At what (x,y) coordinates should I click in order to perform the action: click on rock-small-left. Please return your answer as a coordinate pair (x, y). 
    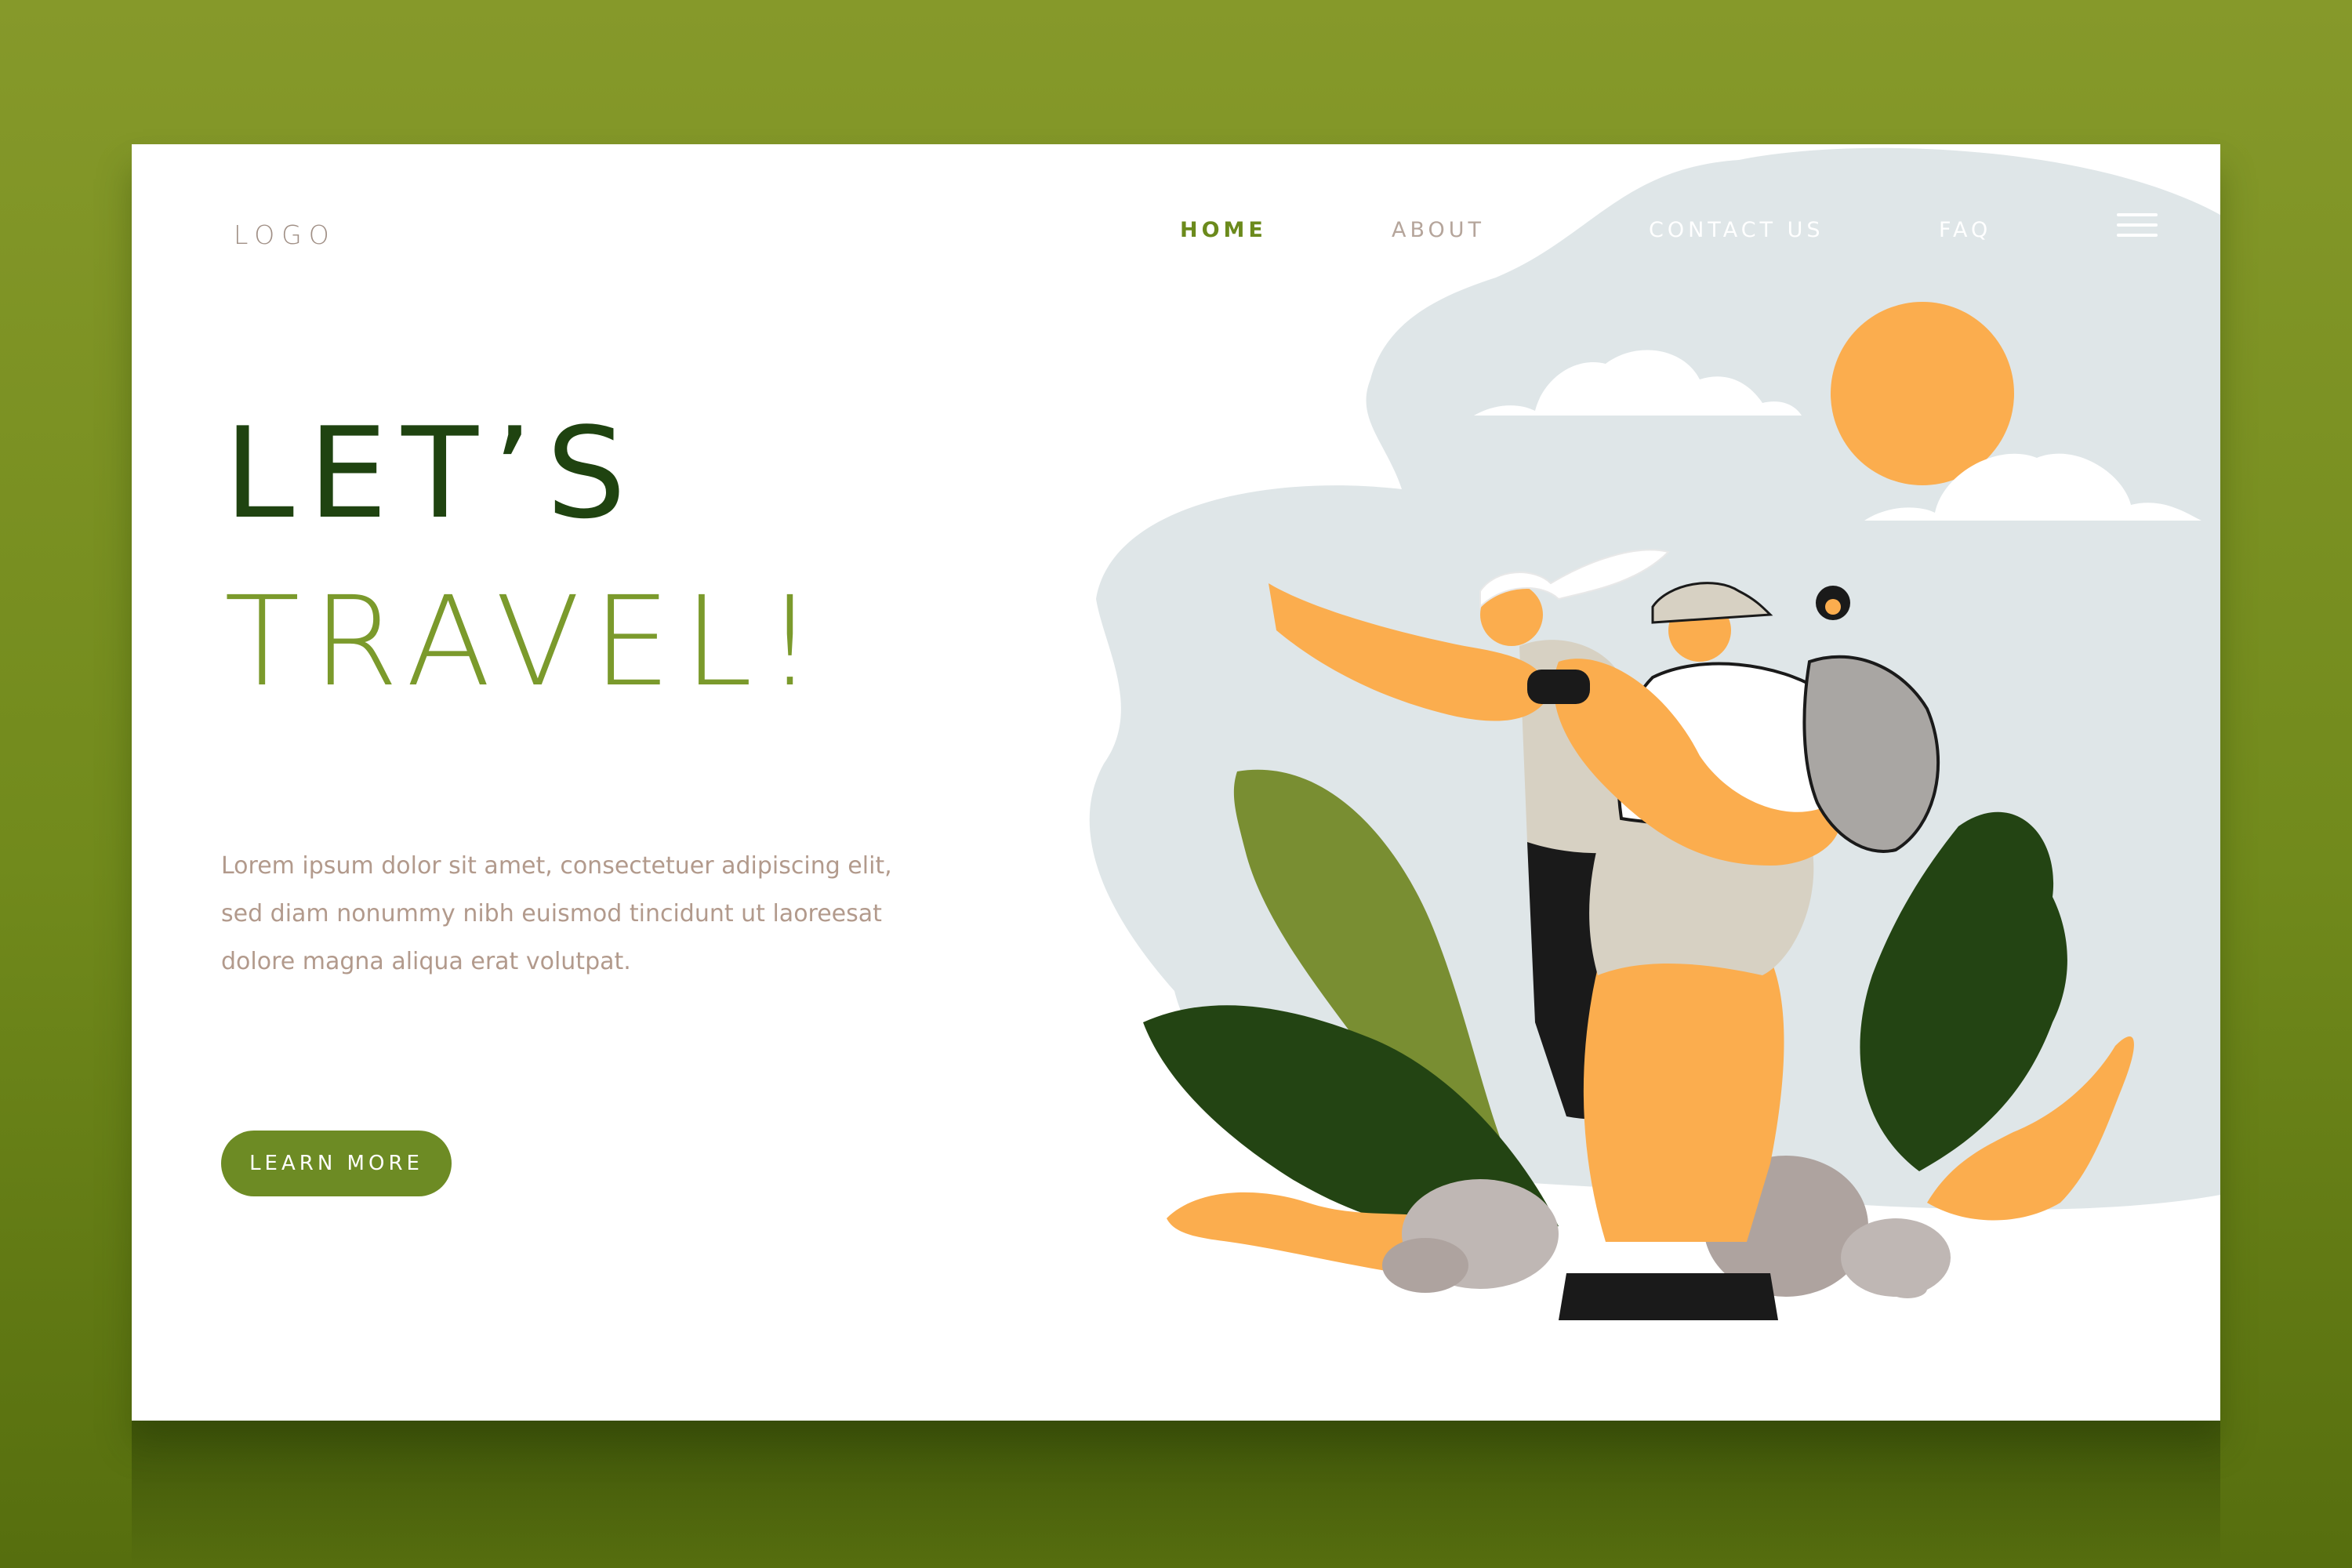
    Looking at the image, I should click on (1425, 1265).